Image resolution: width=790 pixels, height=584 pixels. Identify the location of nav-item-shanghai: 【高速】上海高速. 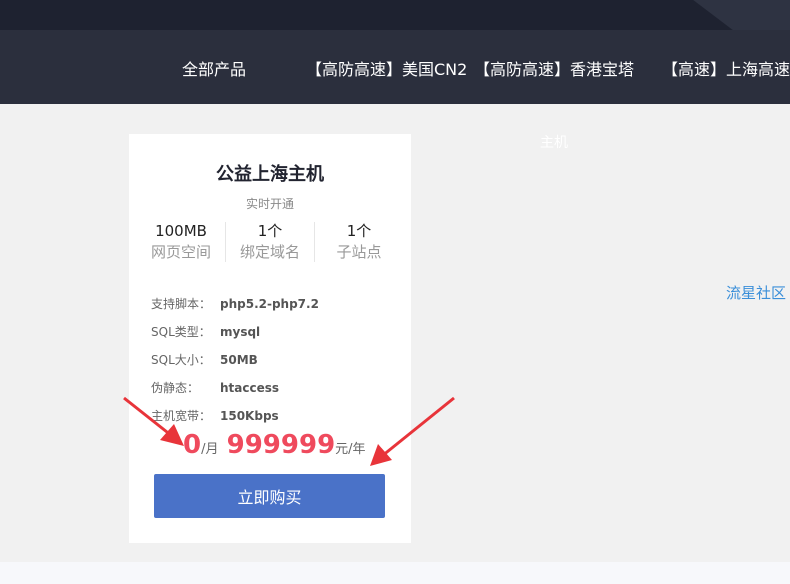
(726, 68).